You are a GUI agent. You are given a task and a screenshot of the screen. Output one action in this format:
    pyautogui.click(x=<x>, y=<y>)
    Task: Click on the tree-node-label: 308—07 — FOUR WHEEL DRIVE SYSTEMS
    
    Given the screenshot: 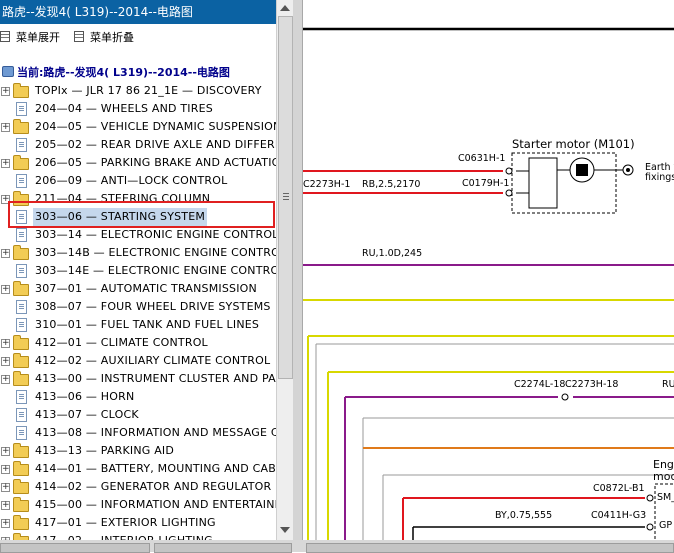 What is the action you would take?
    pyautogui.click(x=153, y=306)
    